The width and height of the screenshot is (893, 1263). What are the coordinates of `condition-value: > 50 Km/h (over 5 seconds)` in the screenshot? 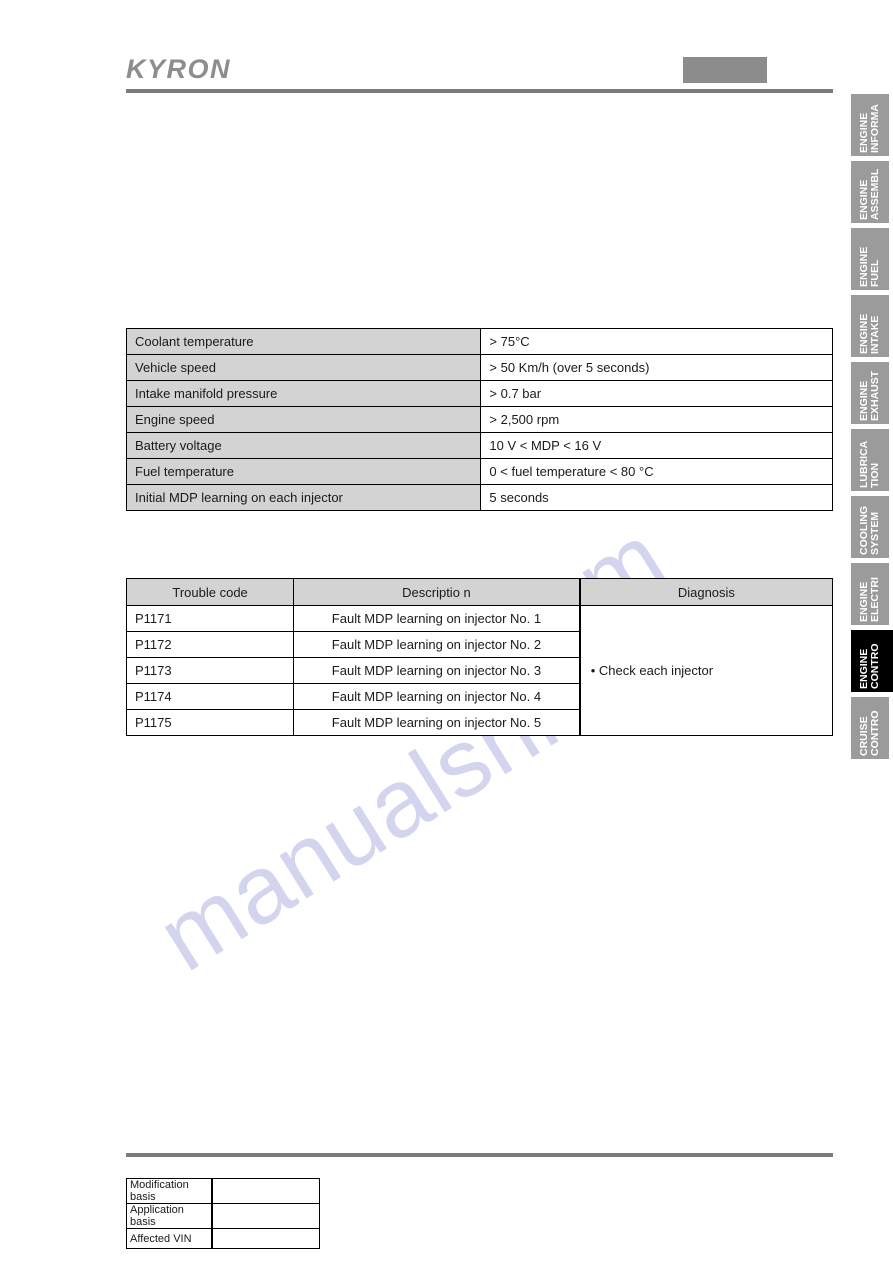 It's located at (656, 367).